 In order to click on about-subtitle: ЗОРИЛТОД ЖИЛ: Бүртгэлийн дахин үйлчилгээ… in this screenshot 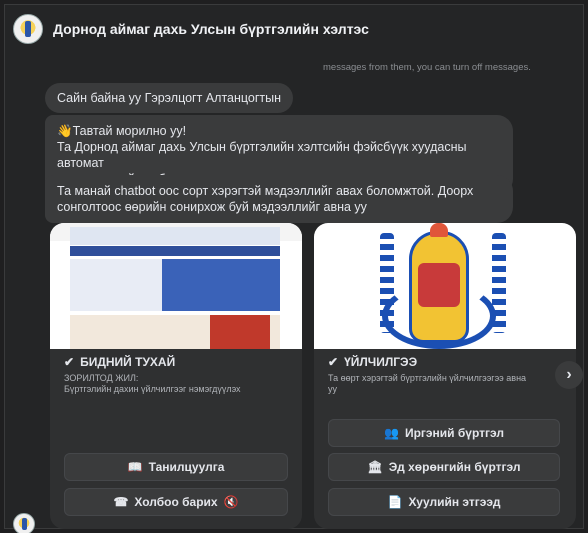, I will do `click(176, 384)`.